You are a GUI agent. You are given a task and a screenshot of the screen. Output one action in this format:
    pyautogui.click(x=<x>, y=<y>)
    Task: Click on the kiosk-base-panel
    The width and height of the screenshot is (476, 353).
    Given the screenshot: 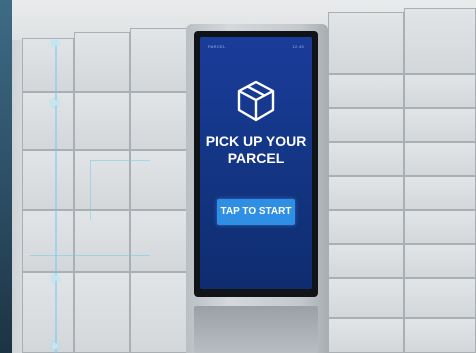 What is the action you would take?
    pyautogui.click(x=256, y=329)
    